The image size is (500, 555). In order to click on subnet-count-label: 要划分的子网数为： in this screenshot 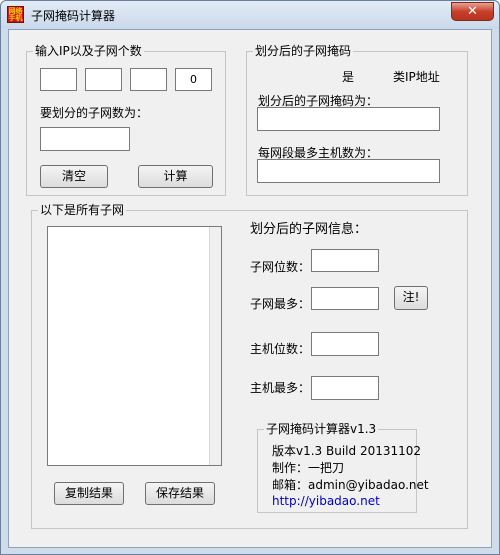, I will do `click(94, 113)`.